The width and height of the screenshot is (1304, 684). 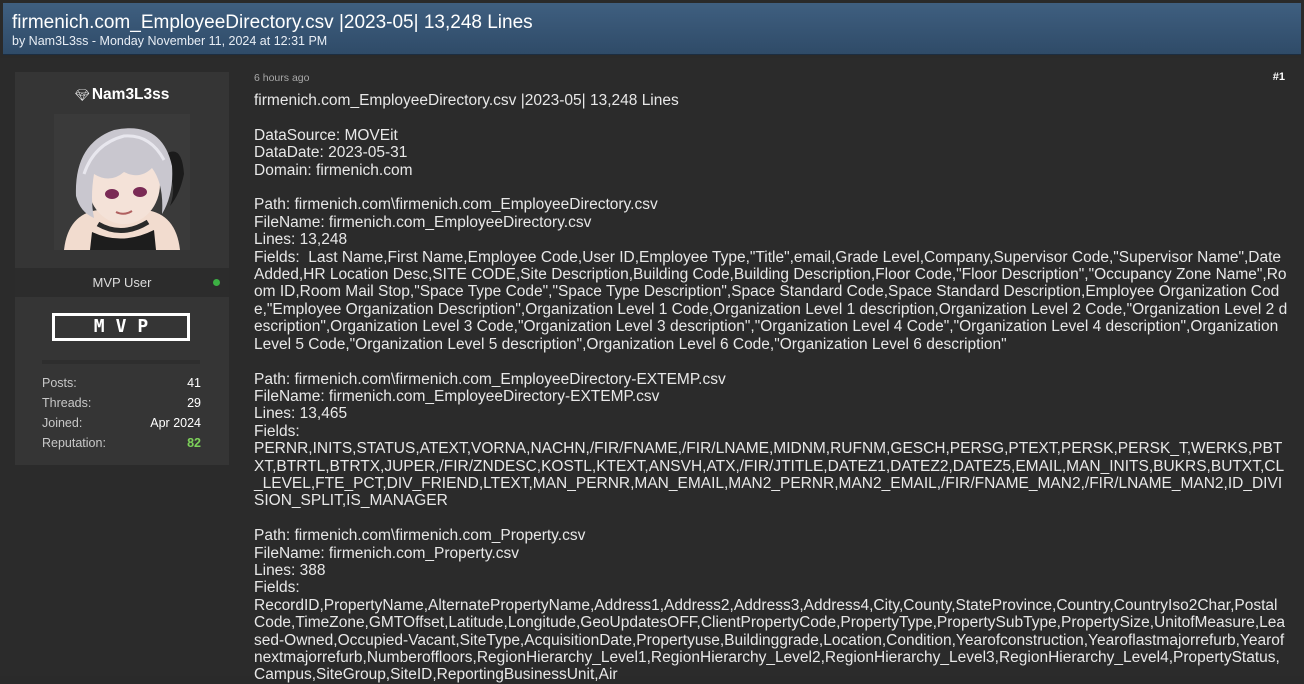 I want to click on stat-label: Threads:, so click(x=67, y=403).